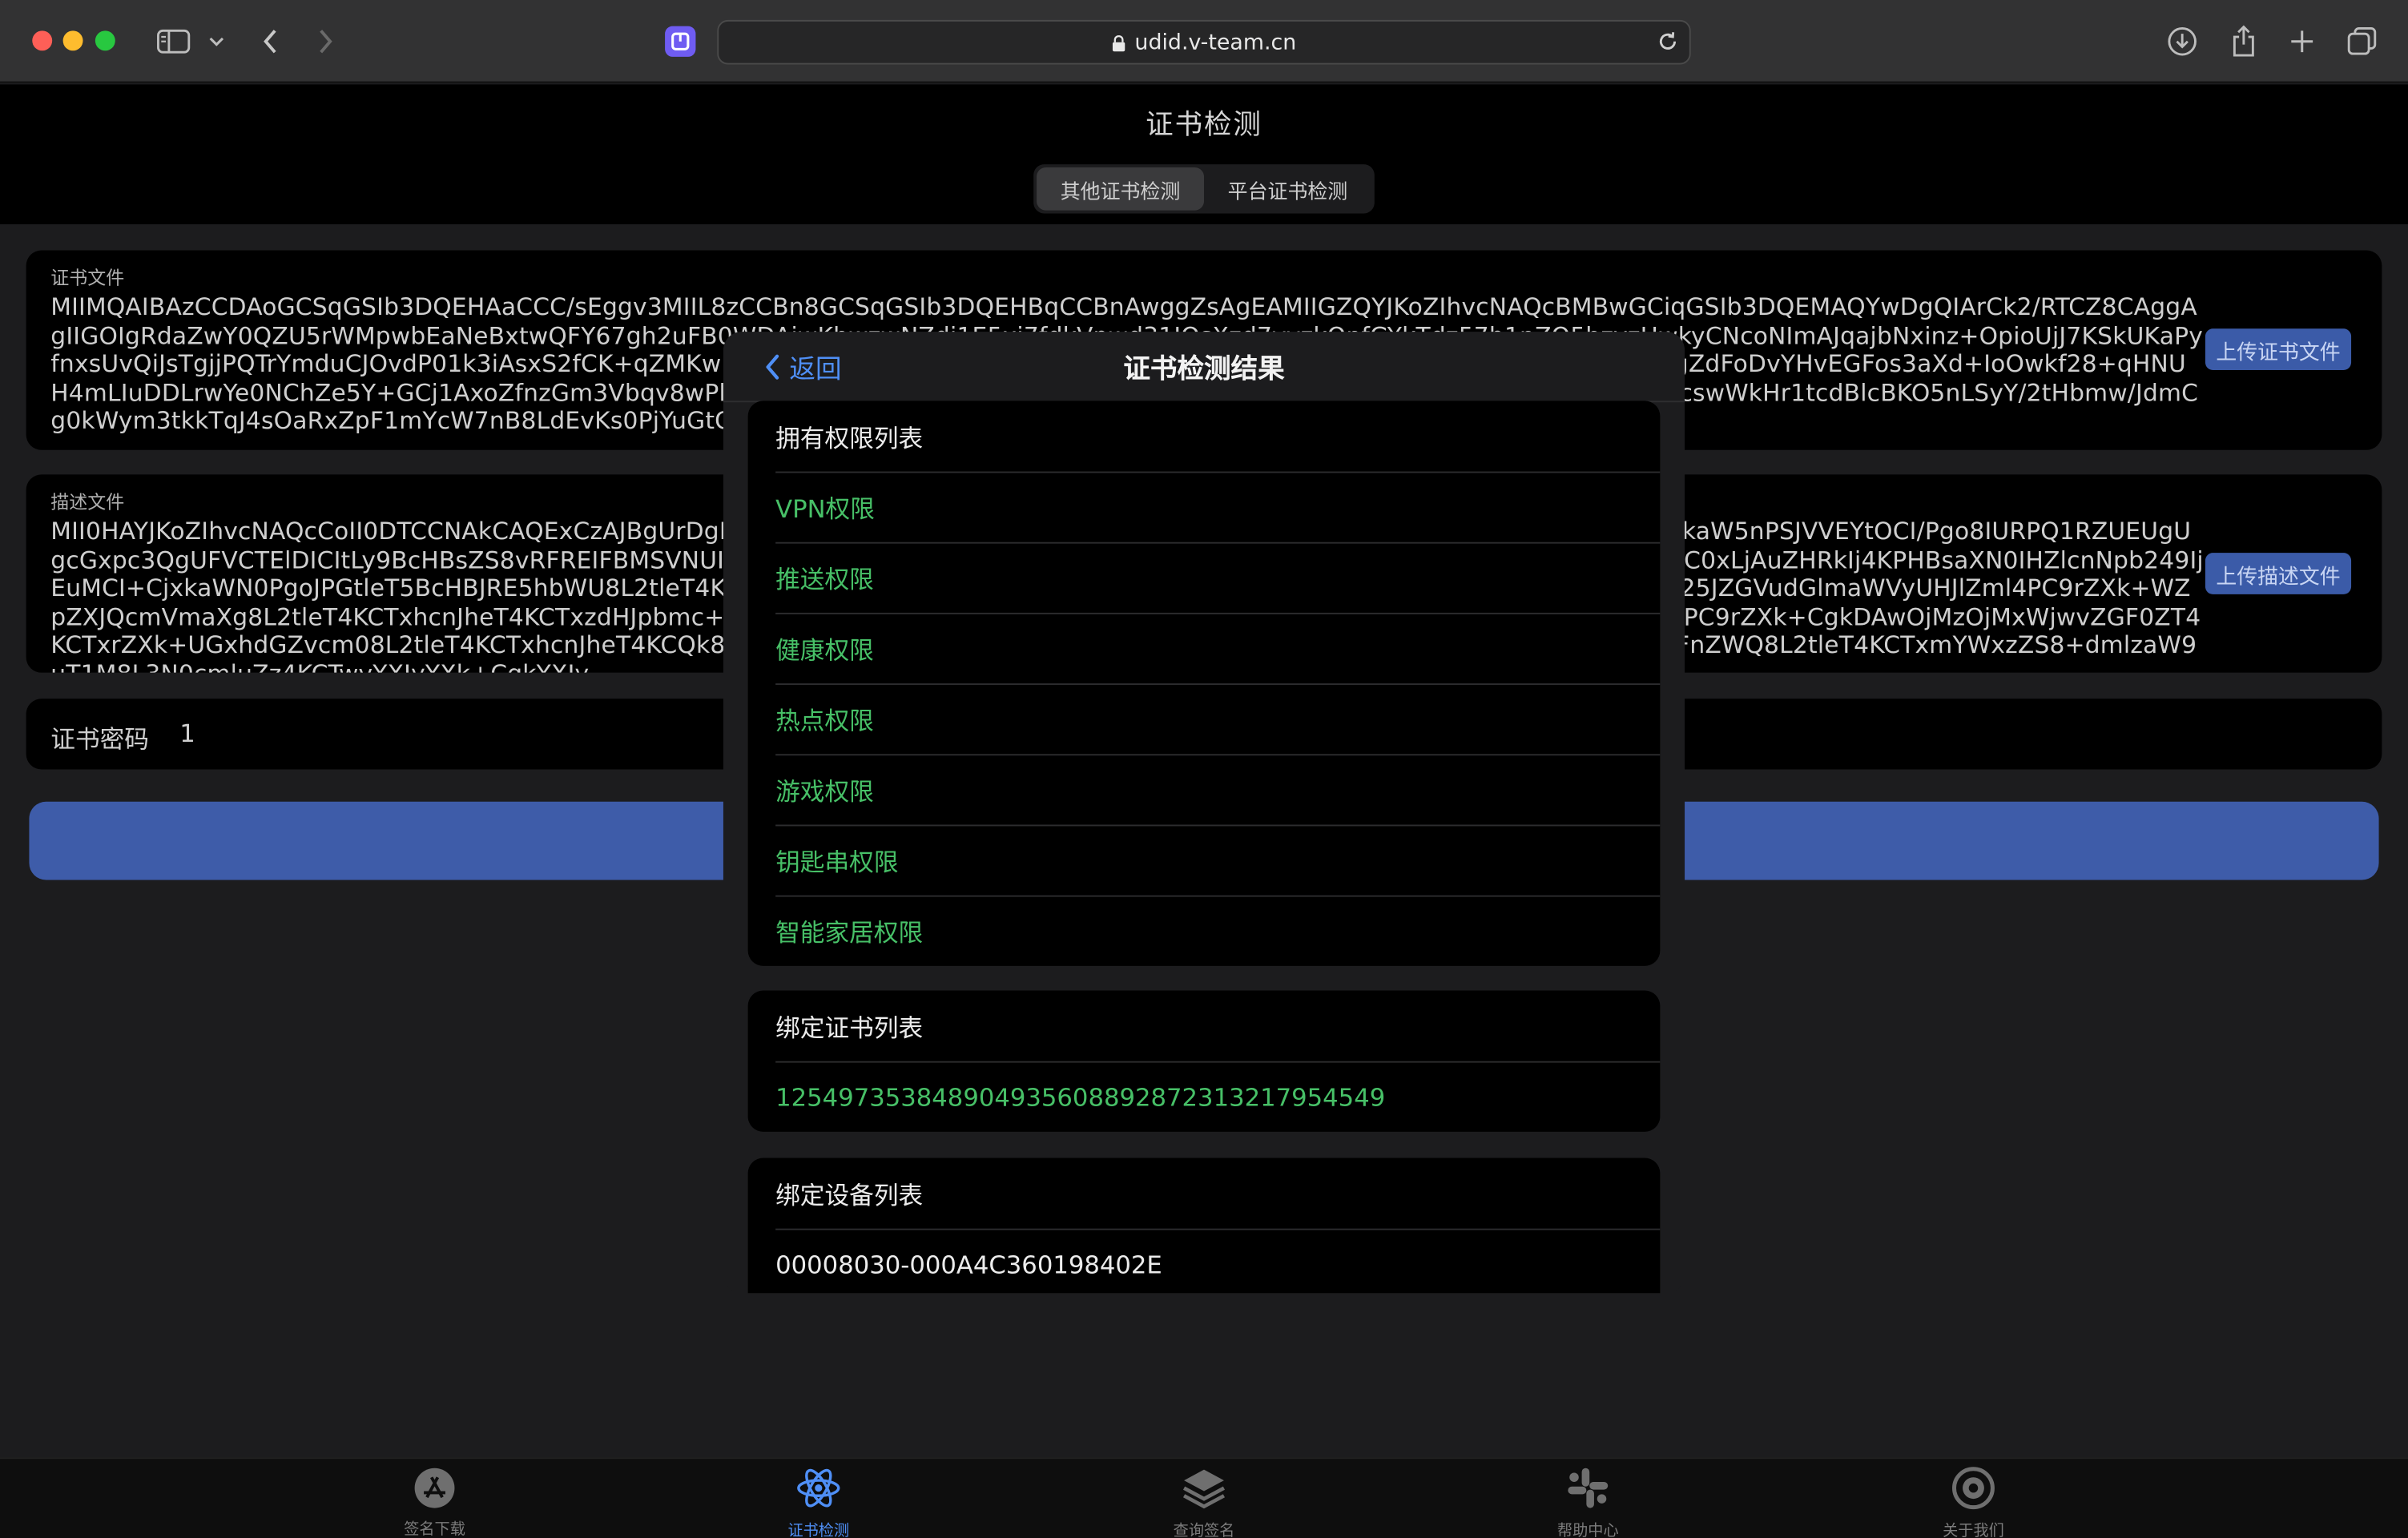  I want to click on layers-icon, so click(1204, 1488).